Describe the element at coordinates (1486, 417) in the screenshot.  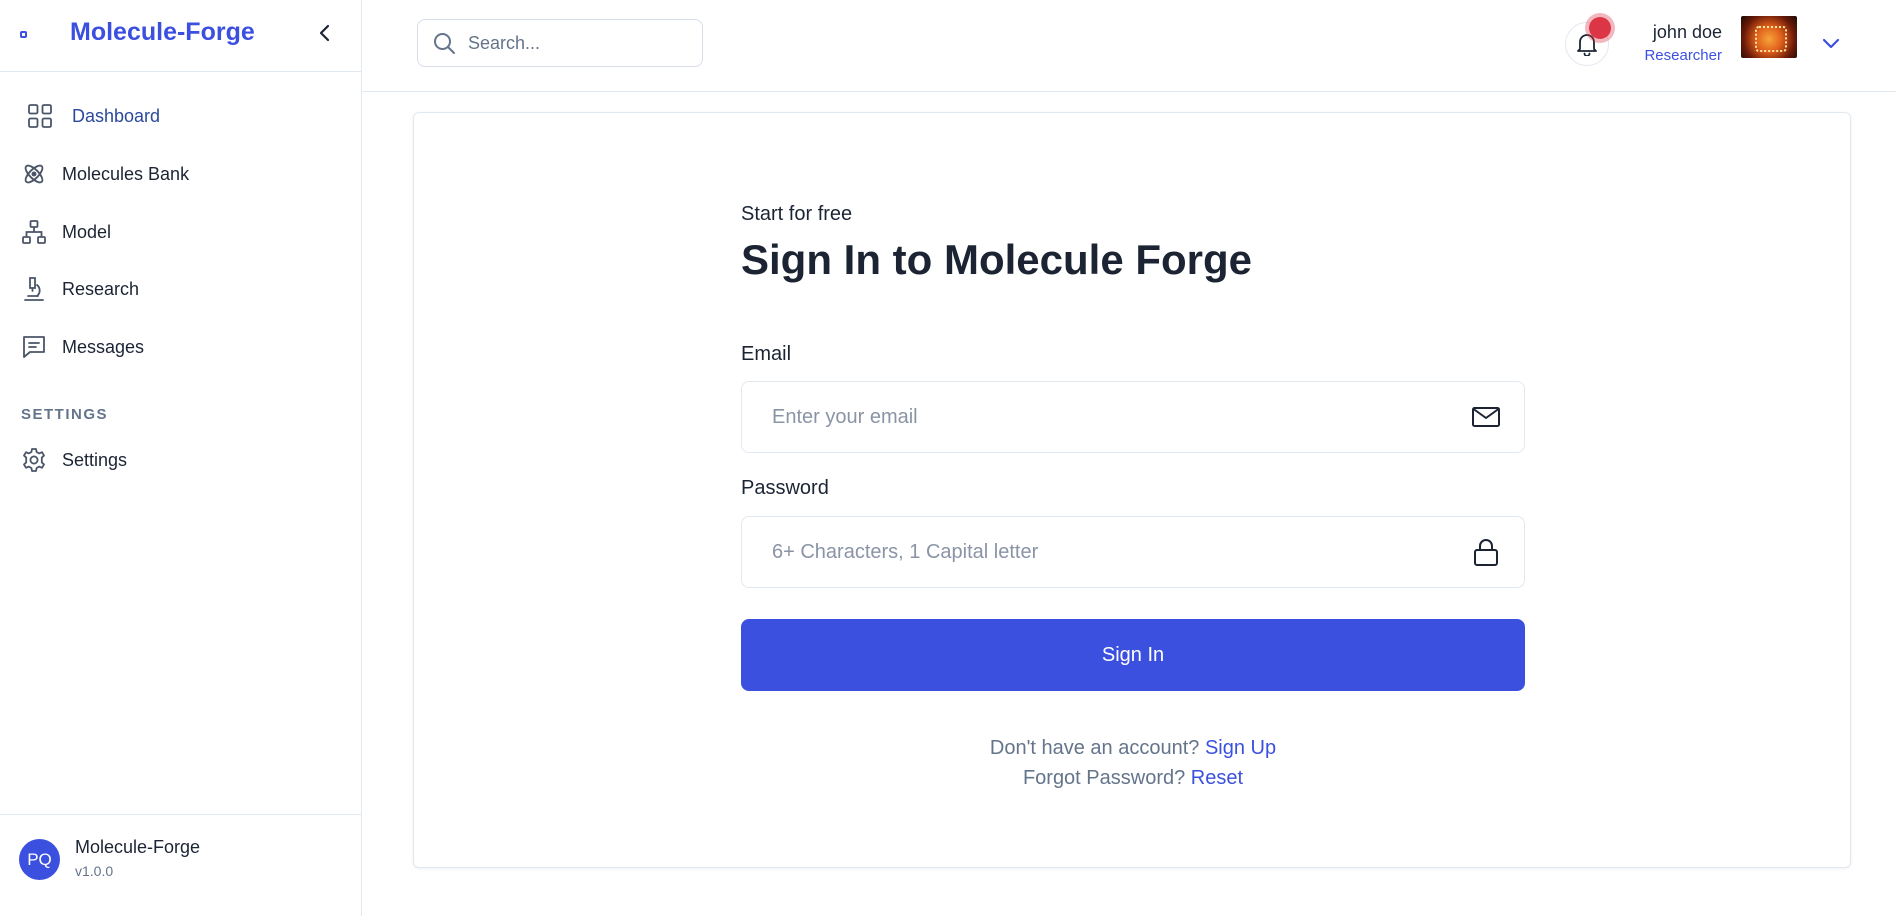
I see `mail-icon` at that location.